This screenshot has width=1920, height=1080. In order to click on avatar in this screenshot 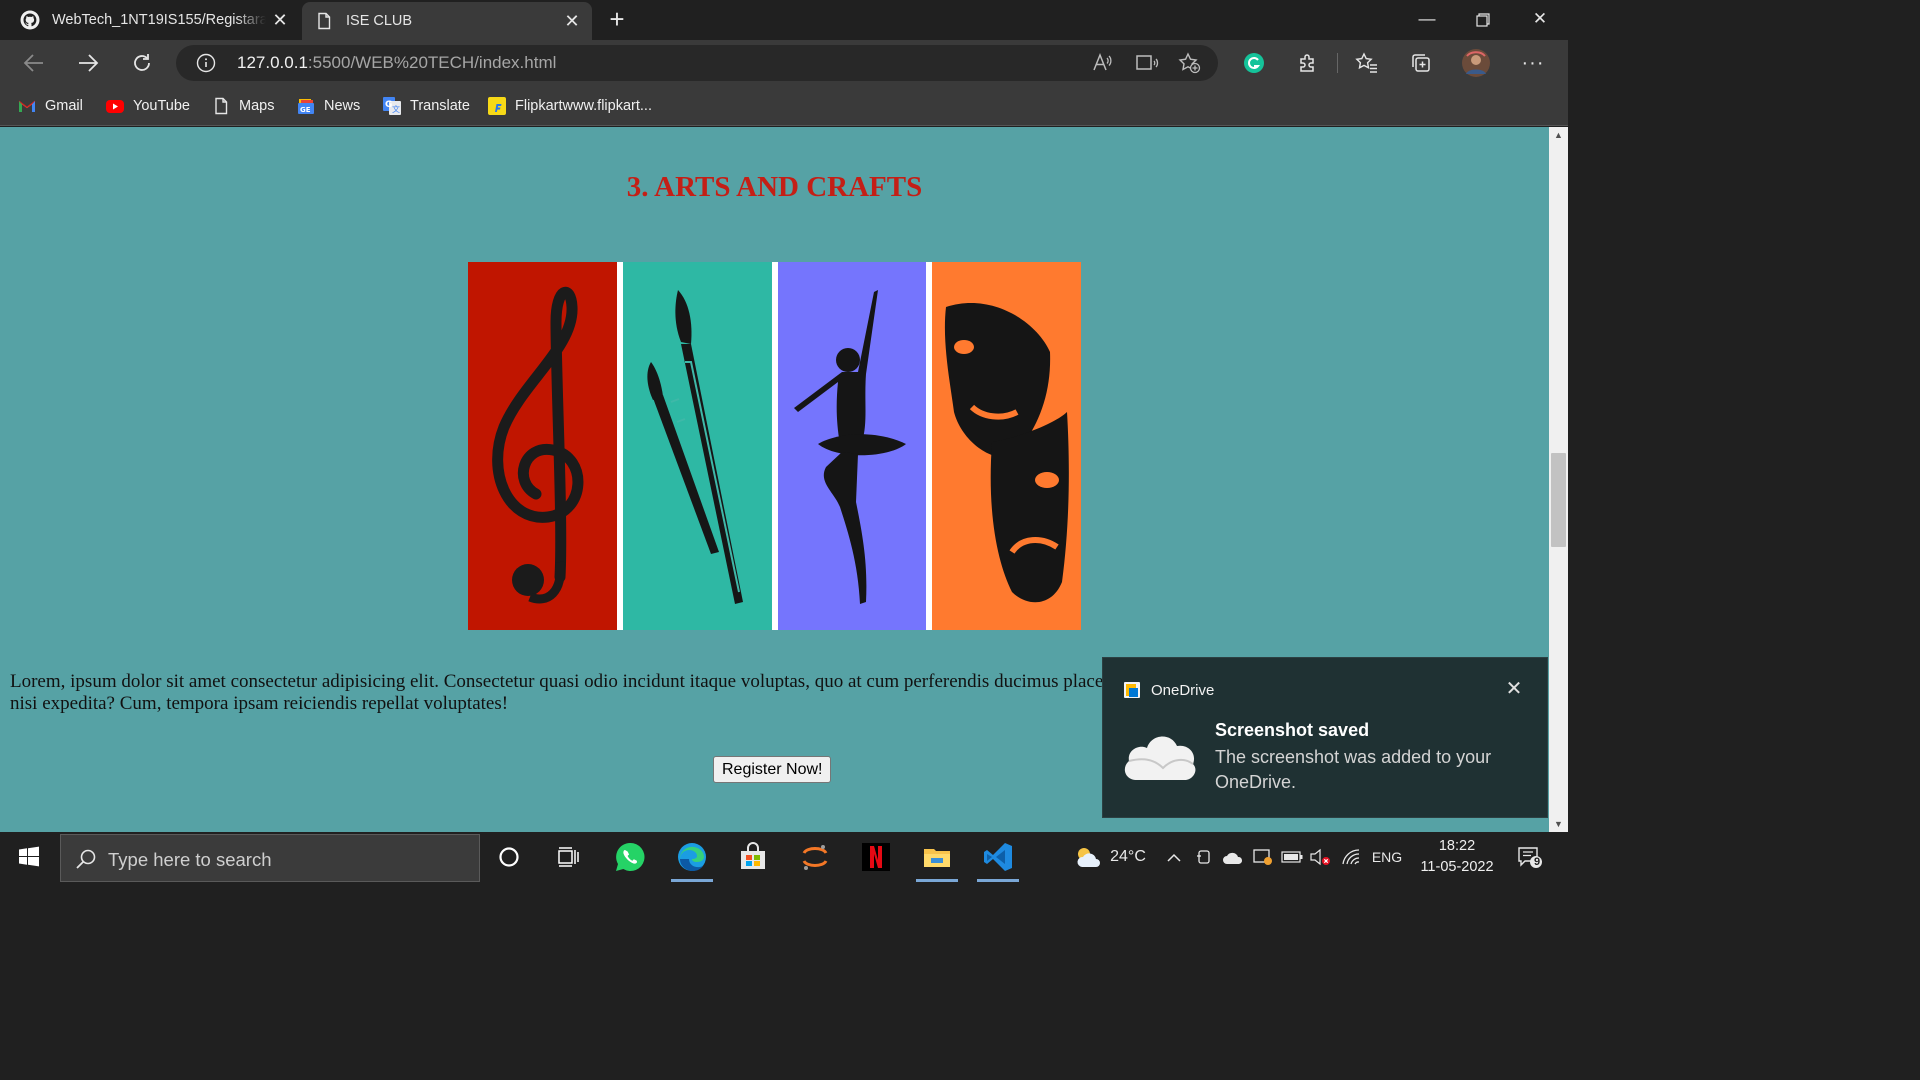, I will do `click(1476, 63)`.